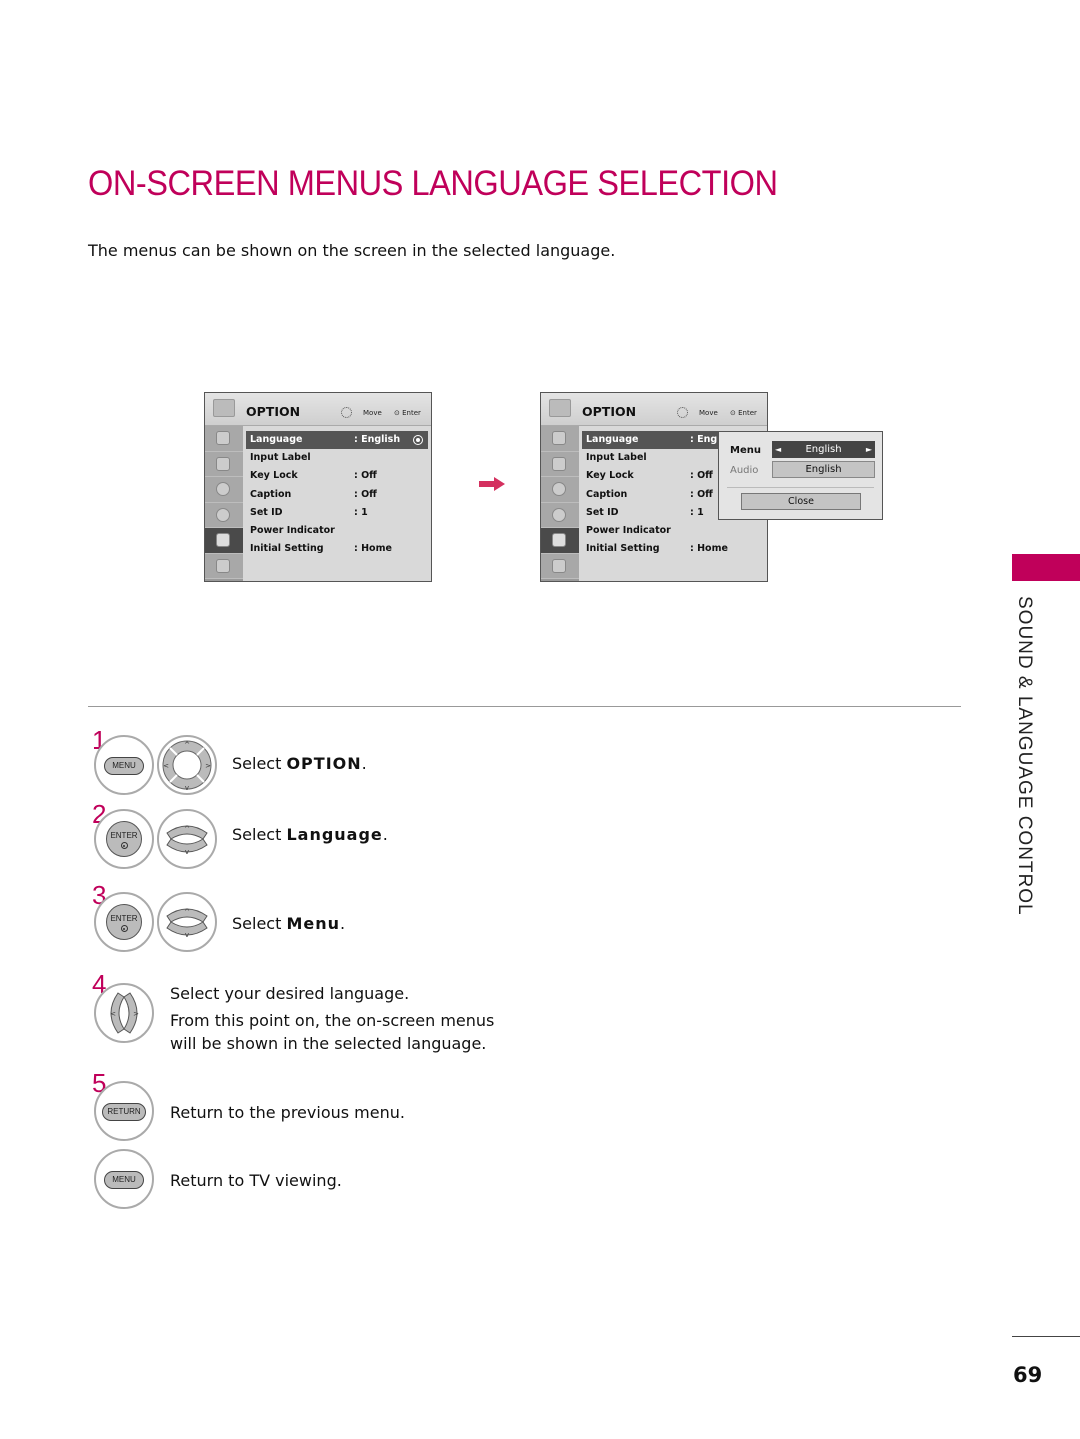  Describe the element at coordinates (224, 408) in the screenshot. I see `option-toolbox-icon` at that location.